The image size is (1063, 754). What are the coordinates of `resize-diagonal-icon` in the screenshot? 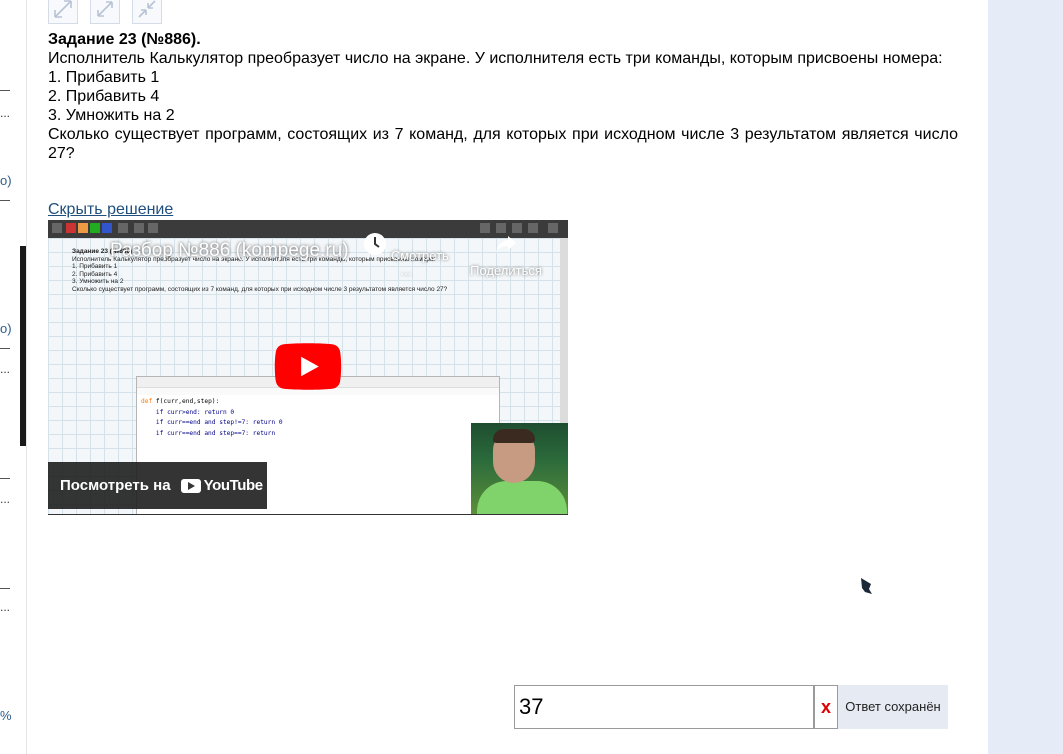 It's located at (105, 12).